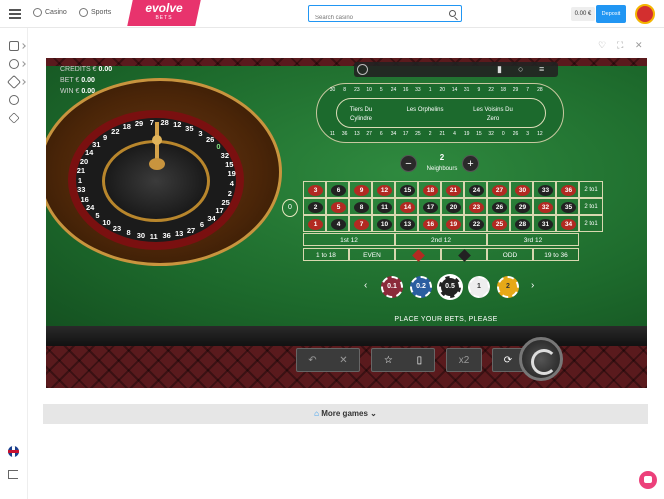 The width and height of the screenshot is (664, 499). Describe the element at coordinates (345, 414) in the screenshot. I see `more-games-bar: ⌂ More games ⌄` at that location.